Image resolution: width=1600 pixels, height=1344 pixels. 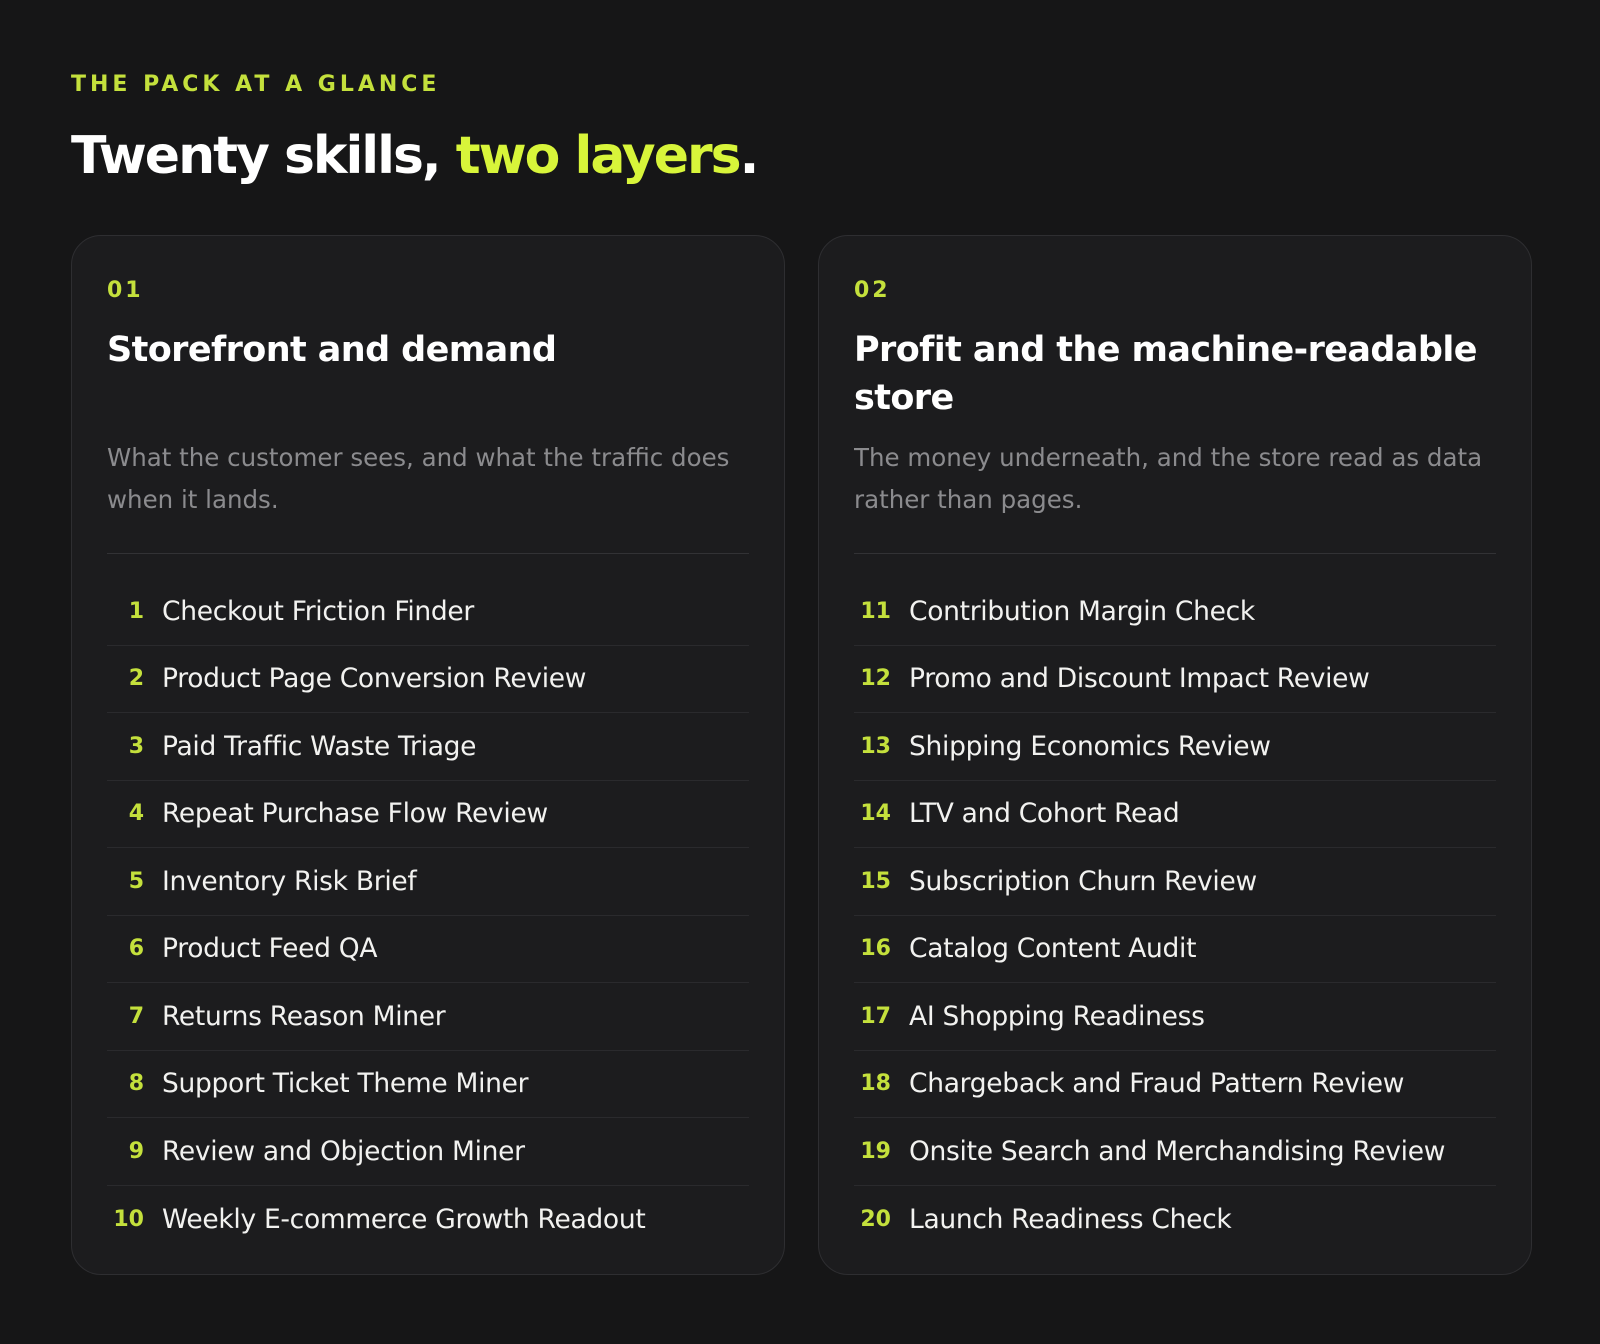 What do you see at coordinates (875, 679) in the screenshot?
I see `item-number: 12` at bounding box center [875, 679].